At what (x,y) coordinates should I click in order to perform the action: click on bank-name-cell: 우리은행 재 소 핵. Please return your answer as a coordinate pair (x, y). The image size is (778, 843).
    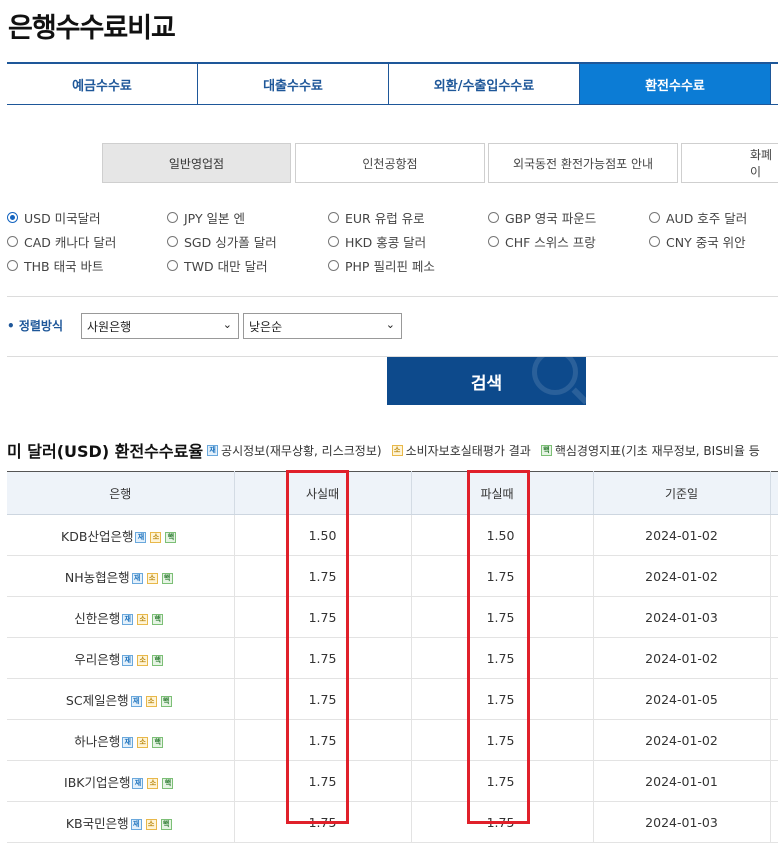
    Looking at the image, I should click on (121, 658).